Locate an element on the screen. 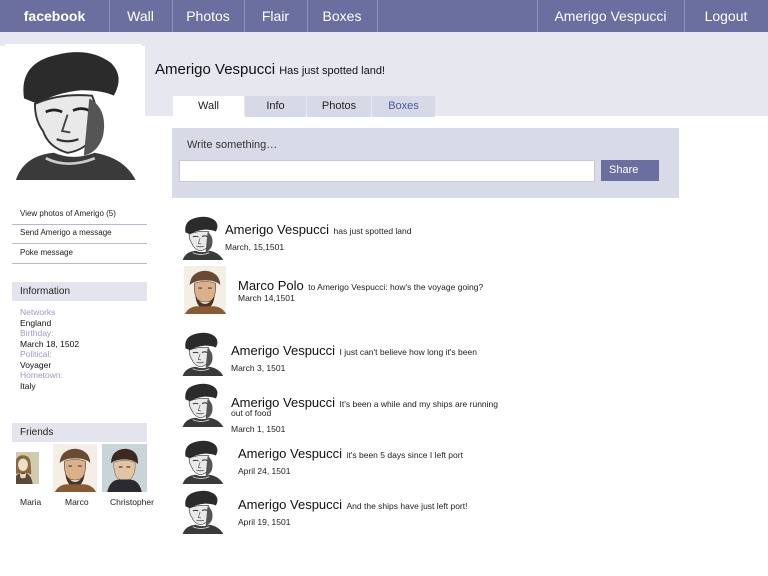  poke-link: Poke message is located at coordinates (79, 256).